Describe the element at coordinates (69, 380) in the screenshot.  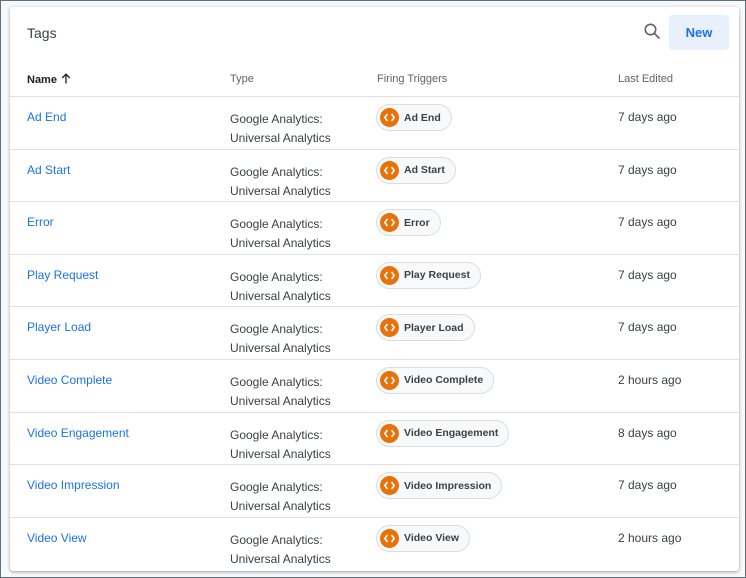
I see `tag-name-link: Video Complete` at that location.